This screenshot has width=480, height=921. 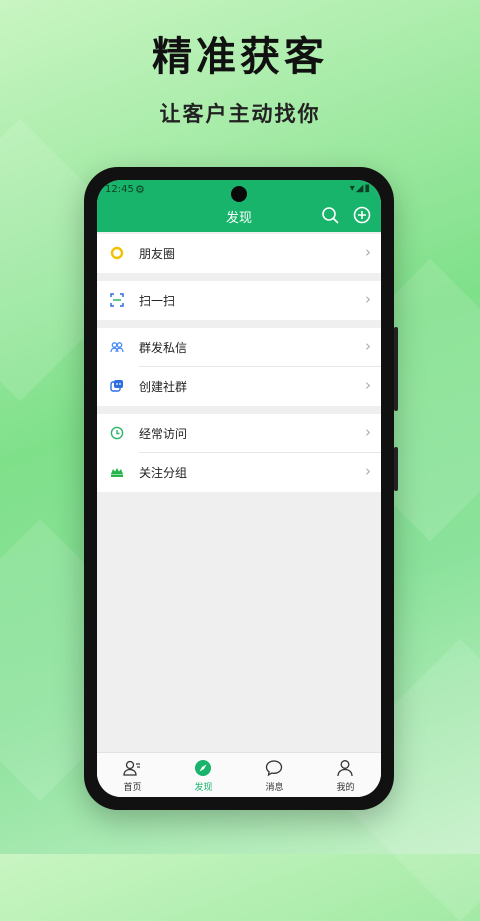 I want to click on menu-section: 朋友圈 ›, so click(x=239, y=253).